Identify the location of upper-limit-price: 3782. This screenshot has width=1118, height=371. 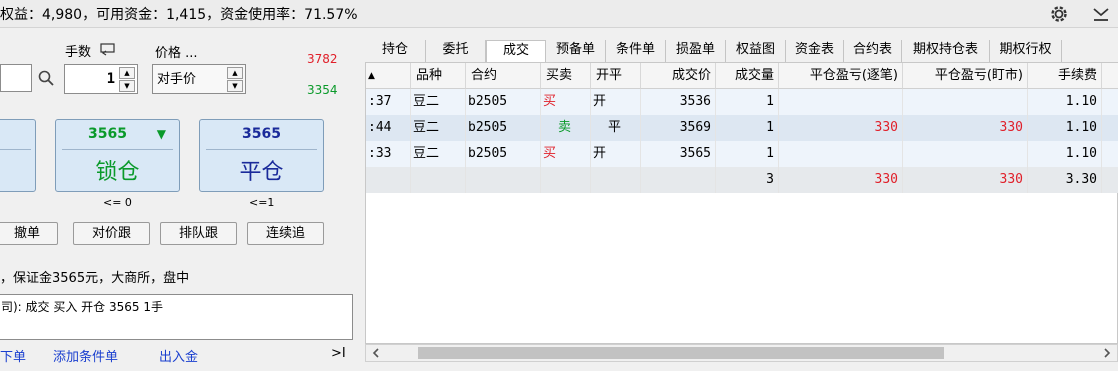
(322, 59).